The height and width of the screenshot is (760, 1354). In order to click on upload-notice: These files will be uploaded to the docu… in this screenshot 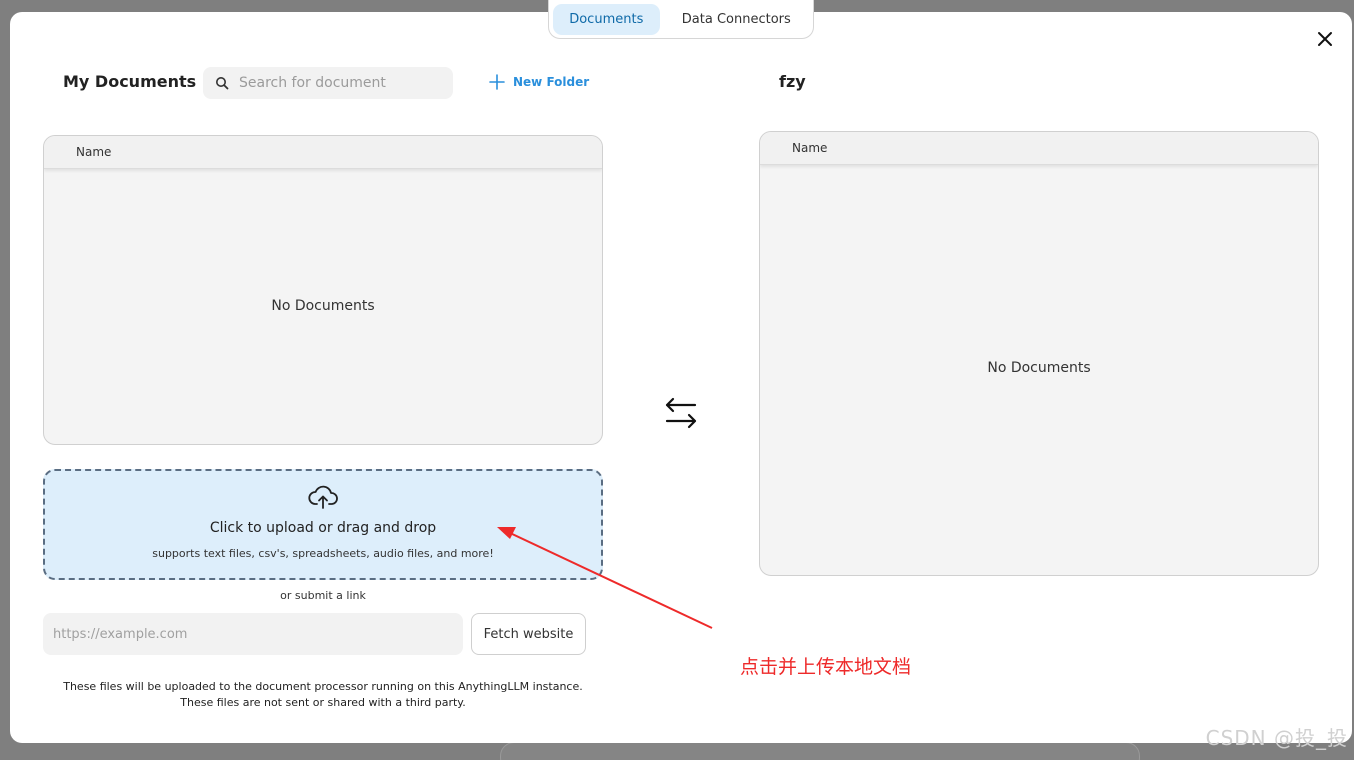, I will do `click(323, 695)`.